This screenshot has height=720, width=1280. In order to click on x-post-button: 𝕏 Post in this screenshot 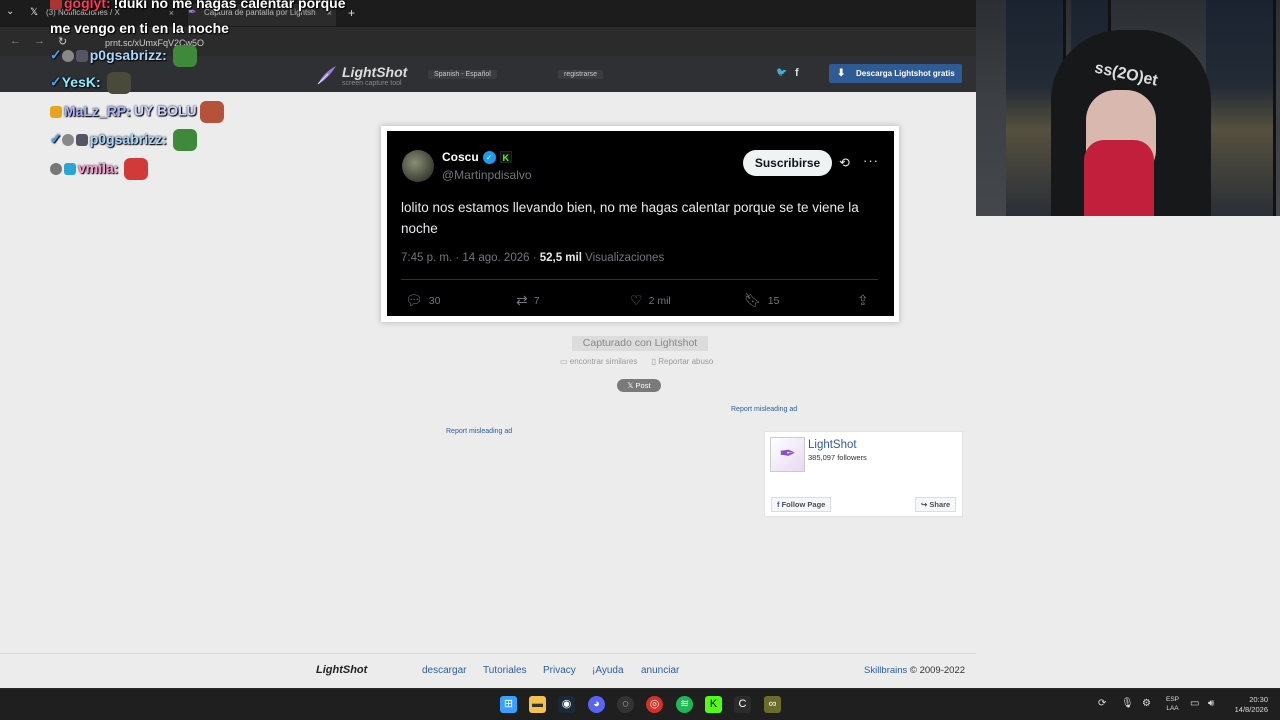, I will do `click(639, 385)`.